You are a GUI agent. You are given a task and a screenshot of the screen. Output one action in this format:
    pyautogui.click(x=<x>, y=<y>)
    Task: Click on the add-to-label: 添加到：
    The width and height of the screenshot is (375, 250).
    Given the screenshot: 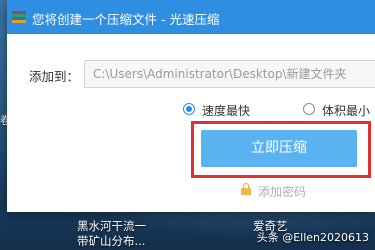 What is the action you would take?
    pyautogui.click(x=54, y=76)
    